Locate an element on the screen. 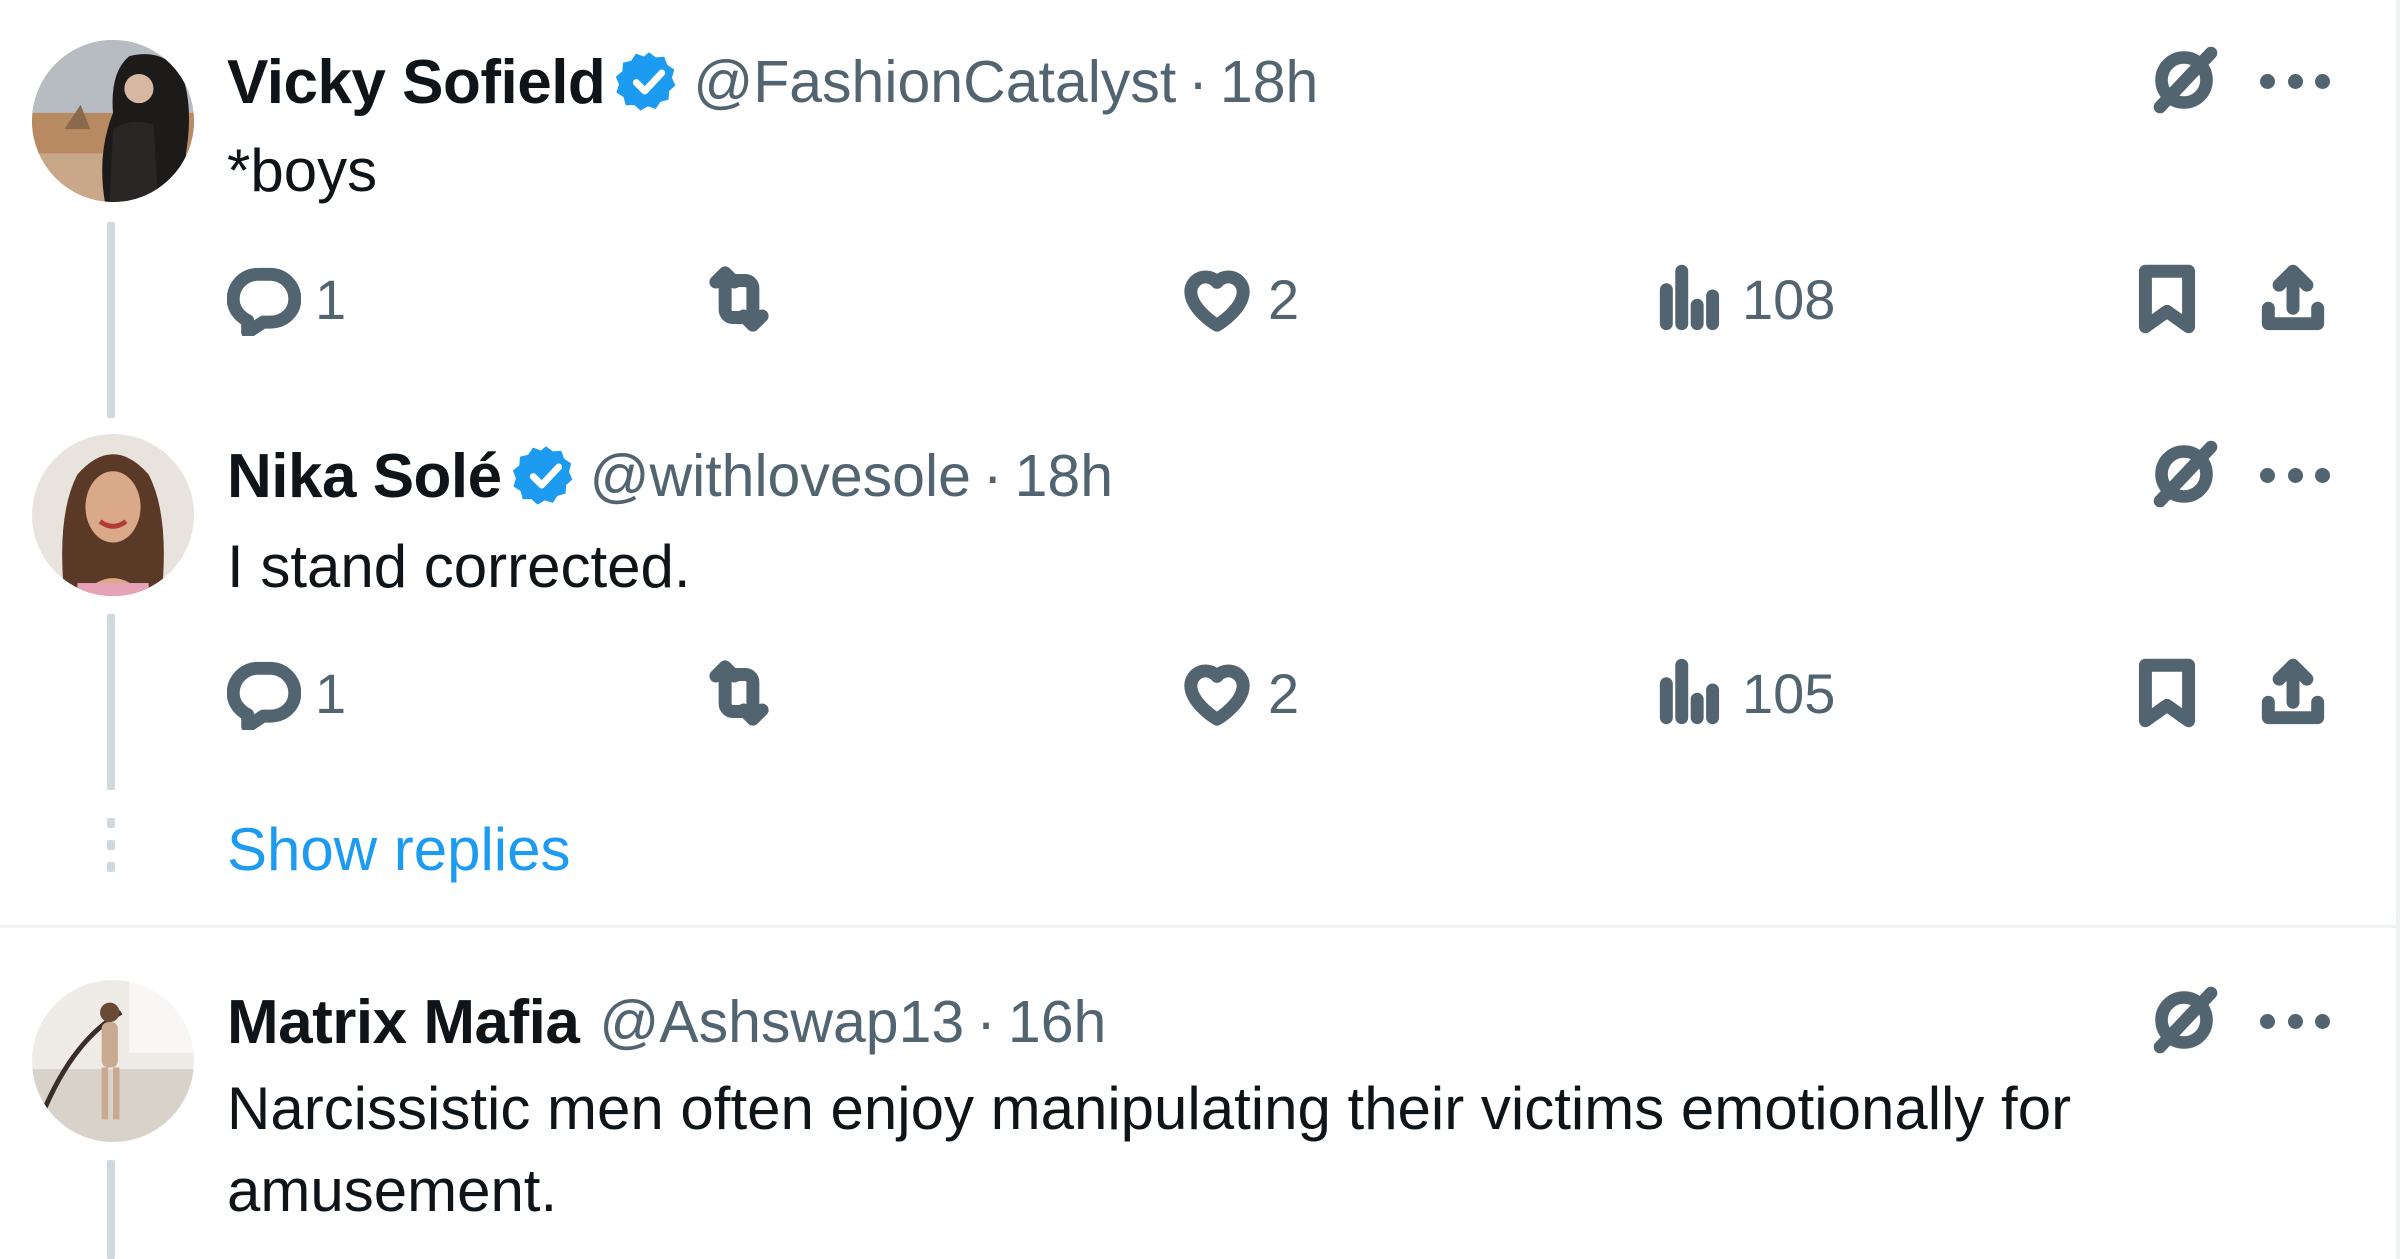 This screenshot has height=1259, width=2400. user-handle: @Ashswap13 is located at coordinates (781, 1022).